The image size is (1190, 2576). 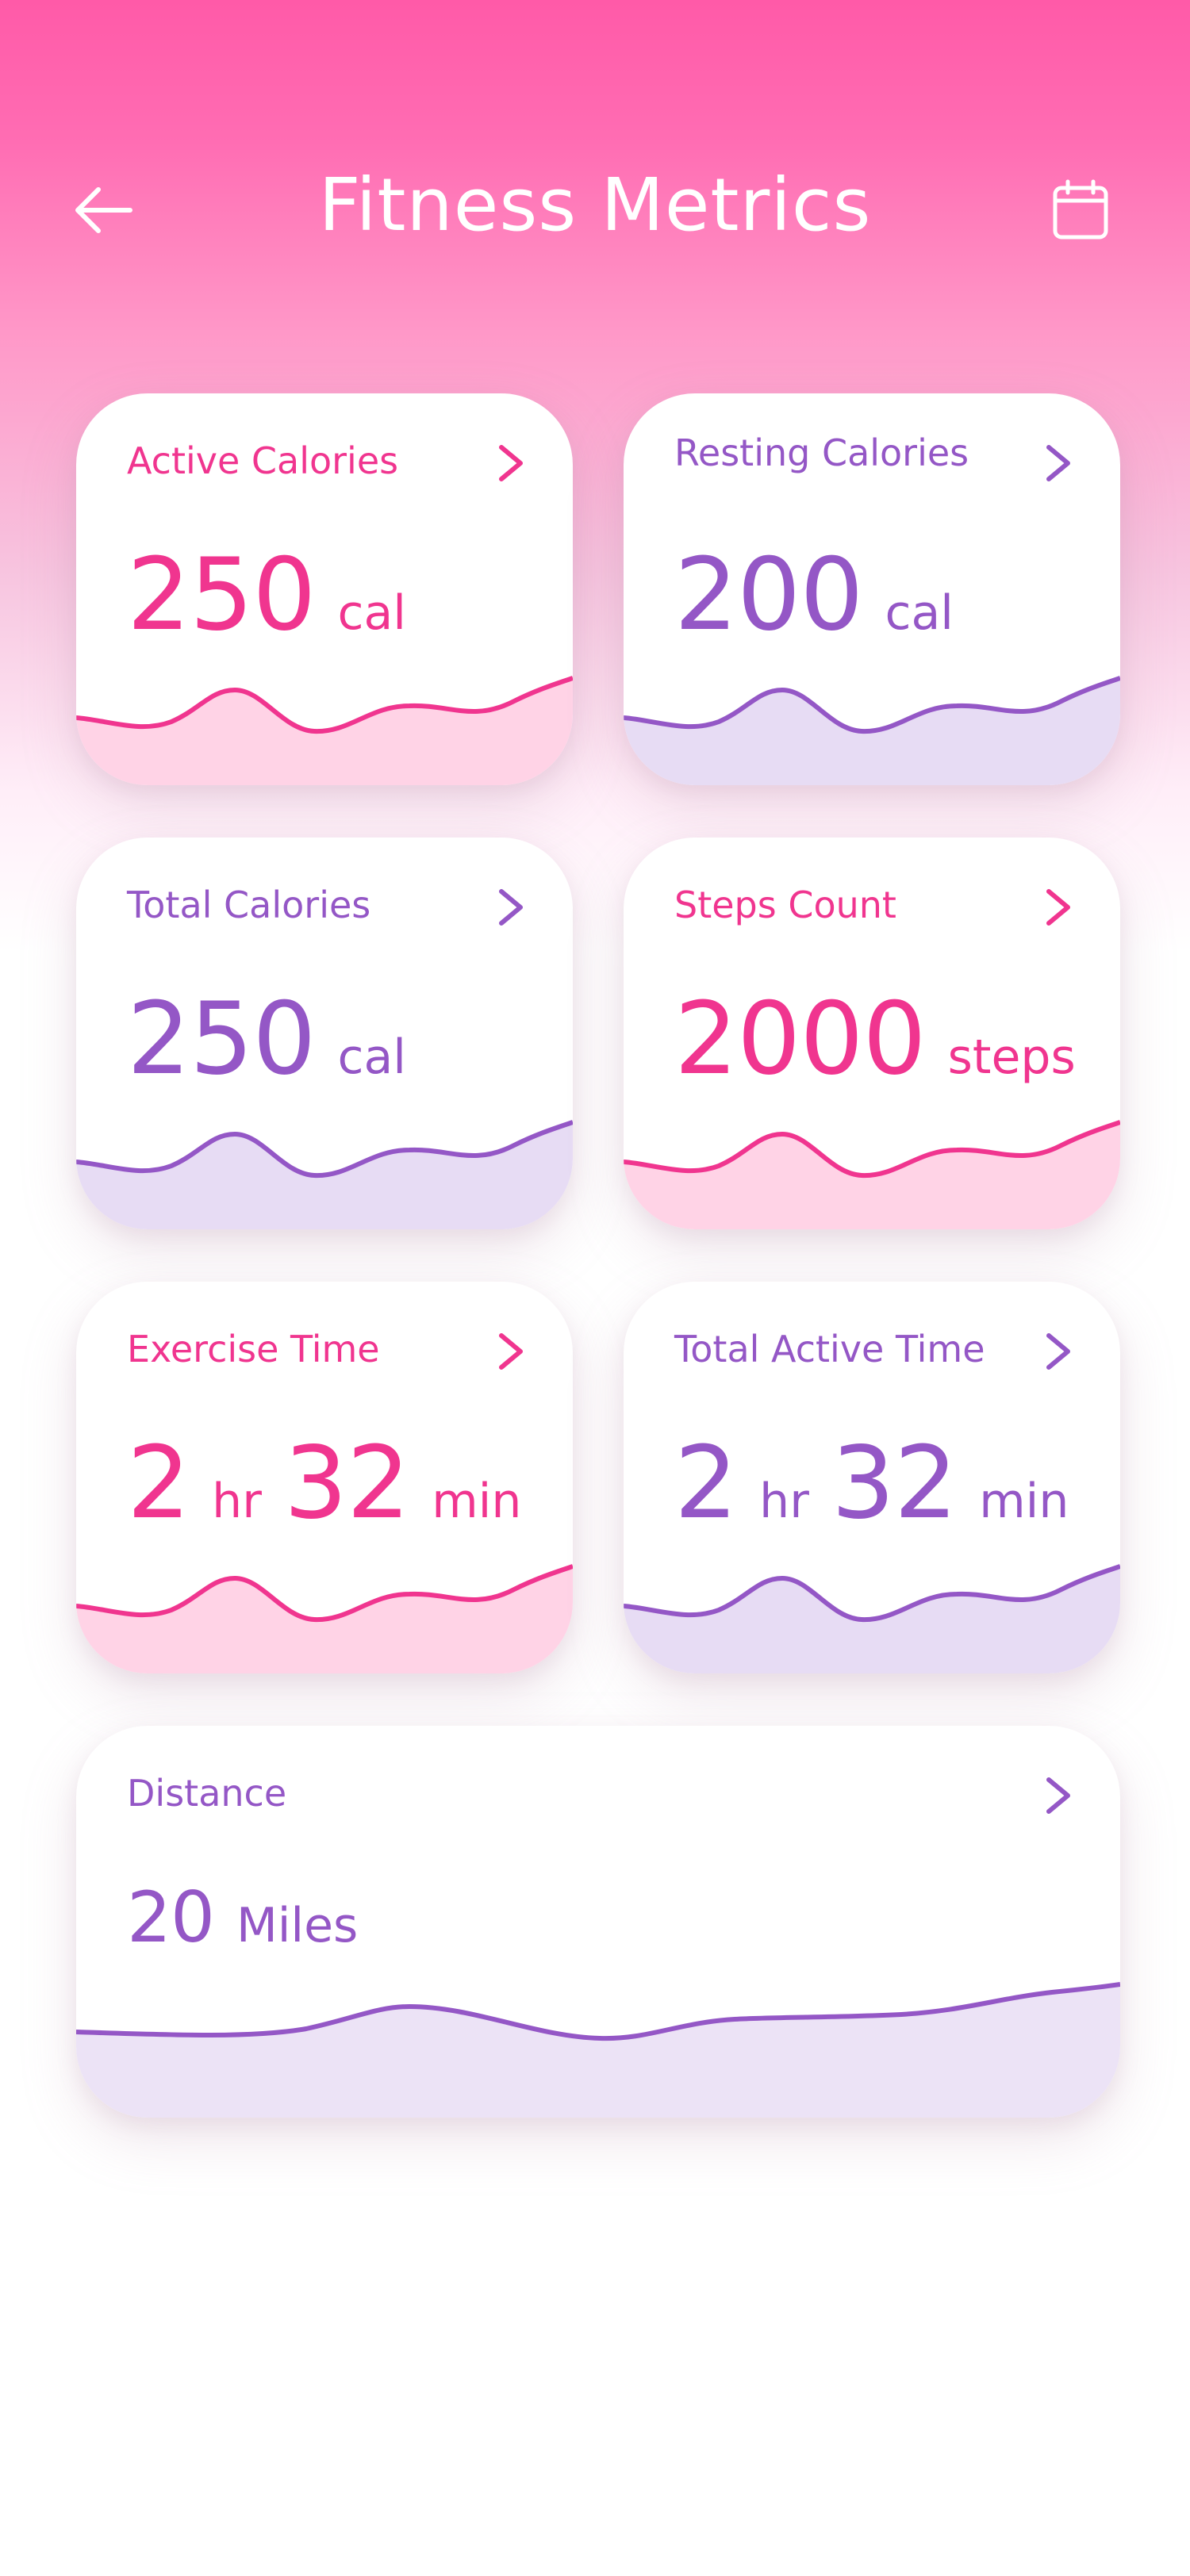 I want to click on card-label: Resting Calories, so click(x=821, y=453).